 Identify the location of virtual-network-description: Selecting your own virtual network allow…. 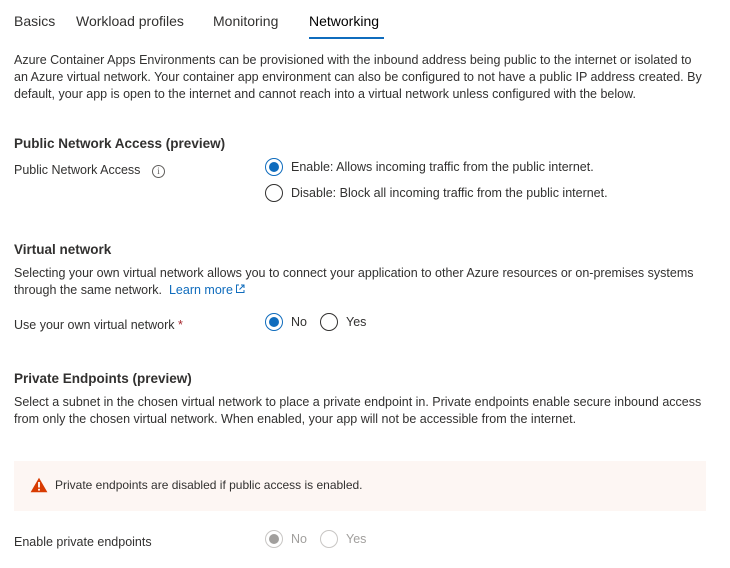
(354, 282).